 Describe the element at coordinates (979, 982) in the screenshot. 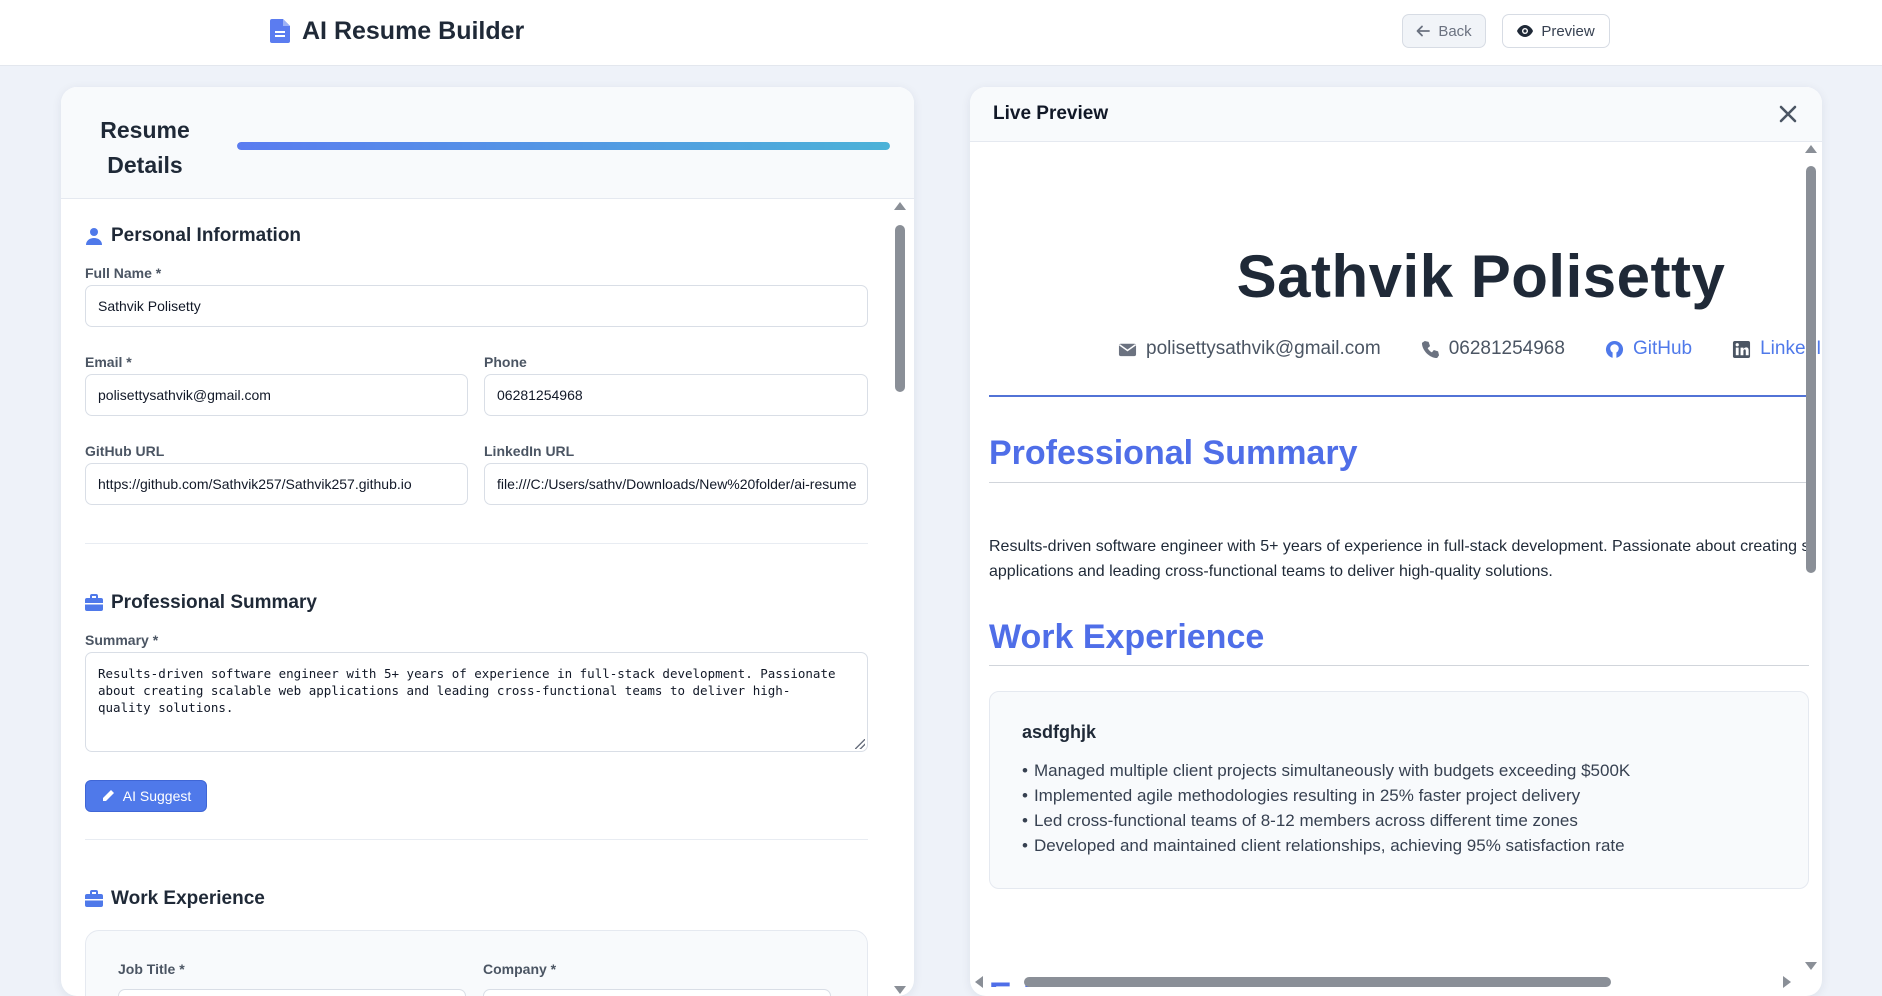

I see `scroll-left-arrow` at that location.